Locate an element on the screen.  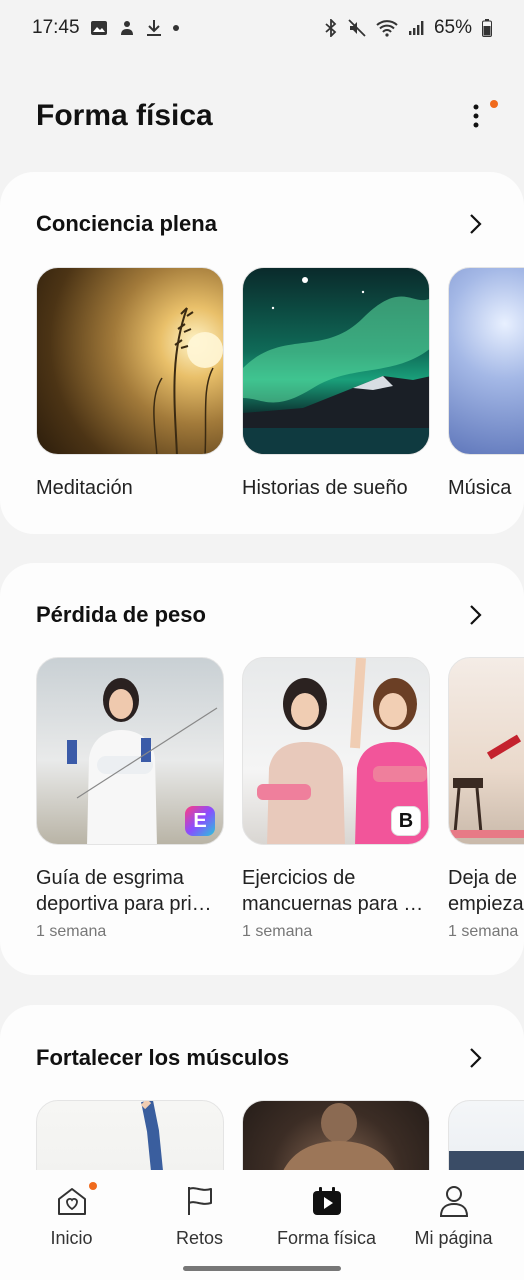
battery-icon is located at coordinates (487, 28).